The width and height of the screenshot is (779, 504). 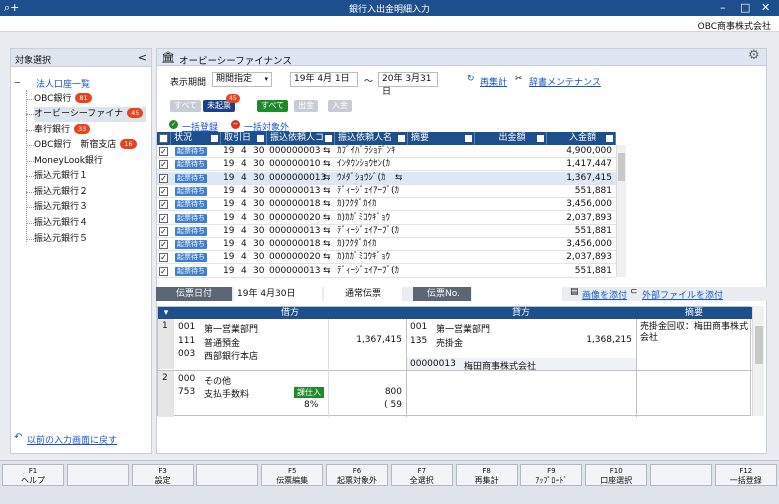 What do you see at coordinates (364, 340) in the screenshot?
I see `debit-amount: 1,367,415` at bounding box center [364, 340].